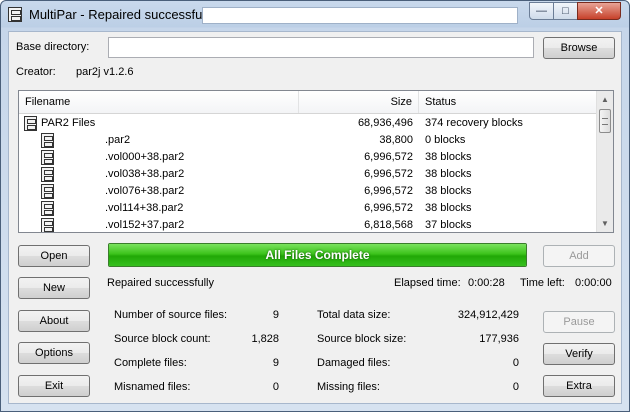 The image size is (630, 412). What do you see at coordinates (15, 14) in the screenshot?
I see `app-icon` at bounding box center [15, 14].